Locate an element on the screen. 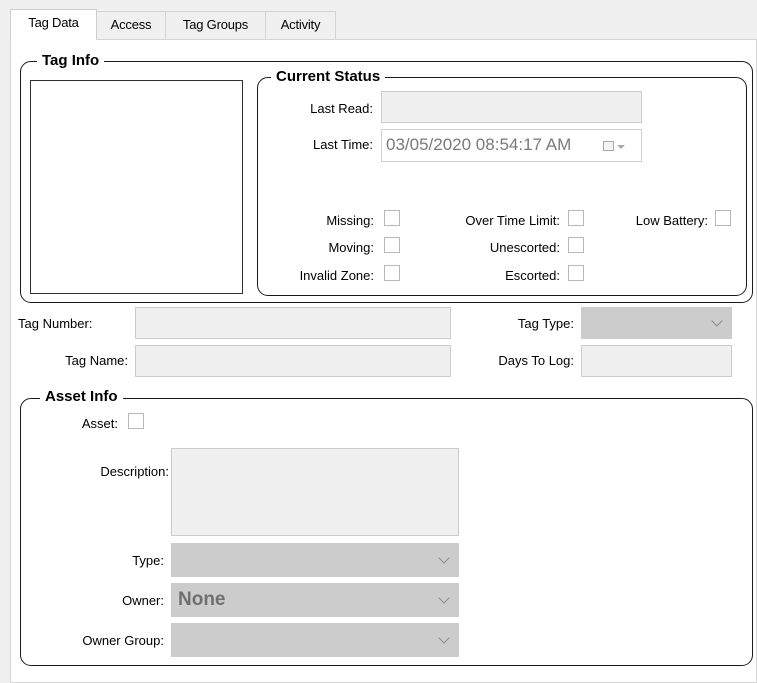 The height and width of the screenshot is (683, 757). escorted-label: Escorted: is located at coordinates (532, 275).